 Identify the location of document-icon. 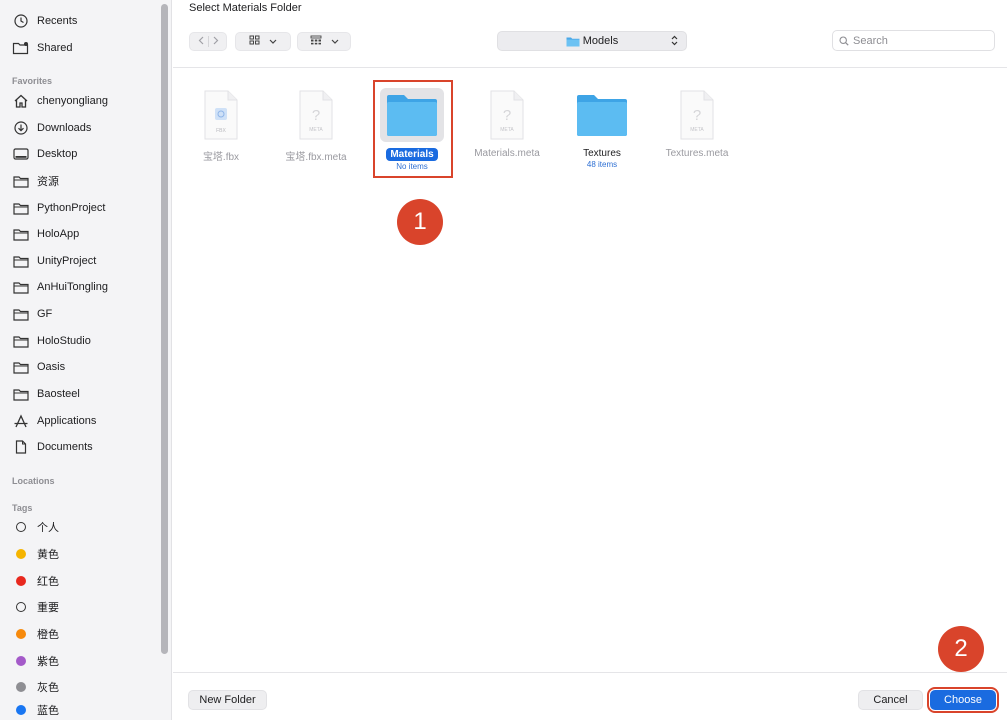
(21, 447).